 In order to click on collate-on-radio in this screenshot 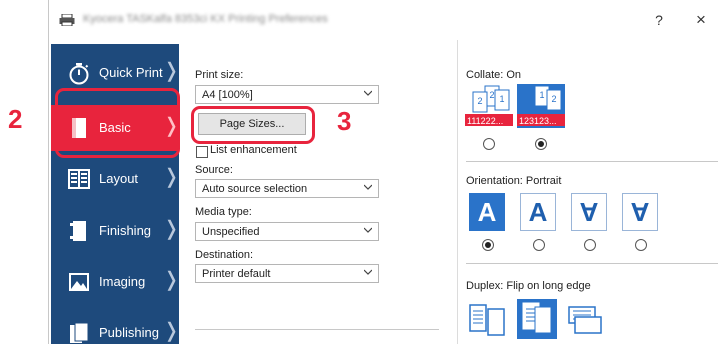, I will do `click(541, 144)`.